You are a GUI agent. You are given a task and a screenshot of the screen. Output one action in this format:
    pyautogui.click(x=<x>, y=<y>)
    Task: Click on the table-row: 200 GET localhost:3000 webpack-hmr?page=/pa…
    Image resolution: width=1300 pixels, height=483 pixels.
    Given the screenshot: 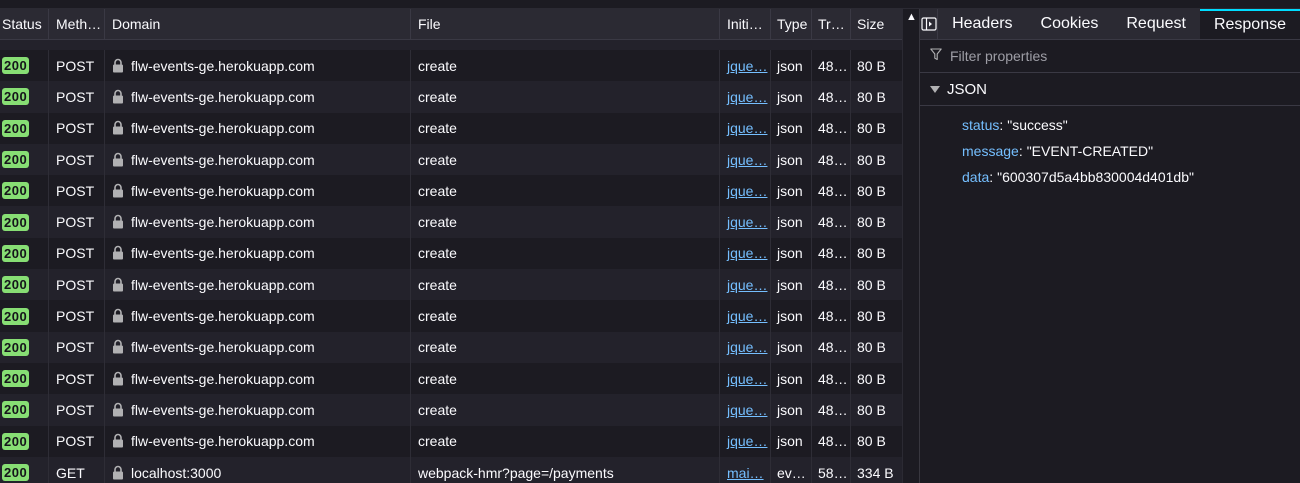 What is the action you would take?
    pyautogui.click(x=451, y=469)
    